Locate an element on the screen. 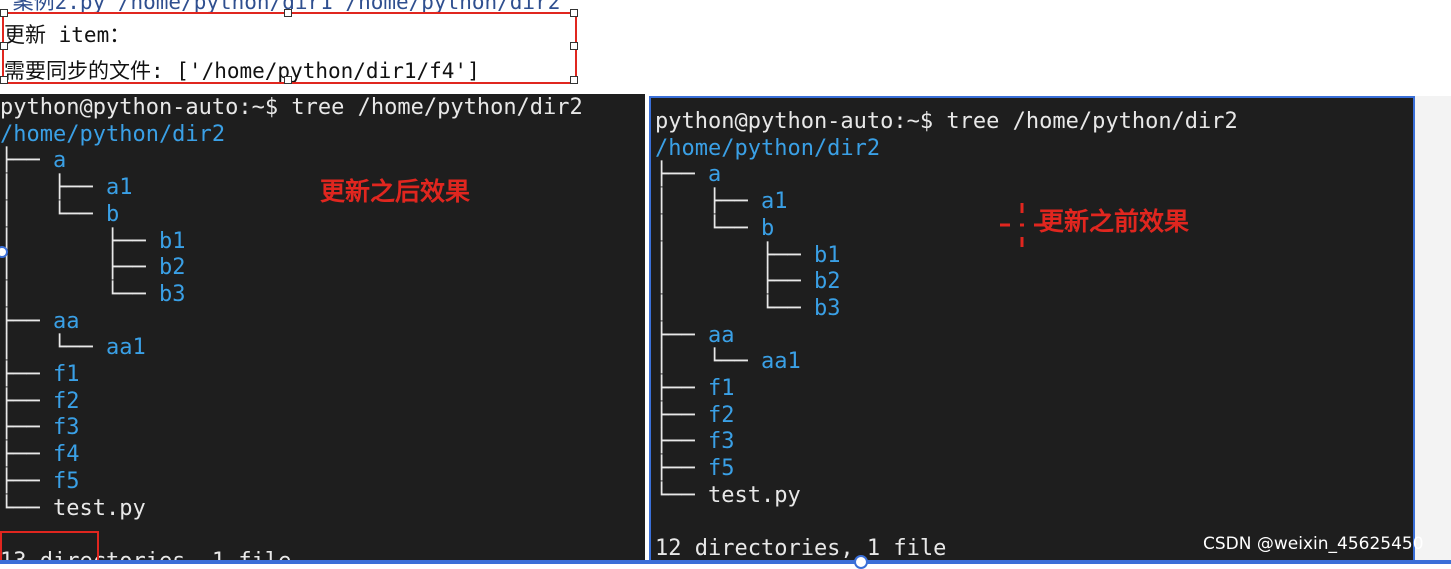  background-strip is located at coordinates (1433, 330).